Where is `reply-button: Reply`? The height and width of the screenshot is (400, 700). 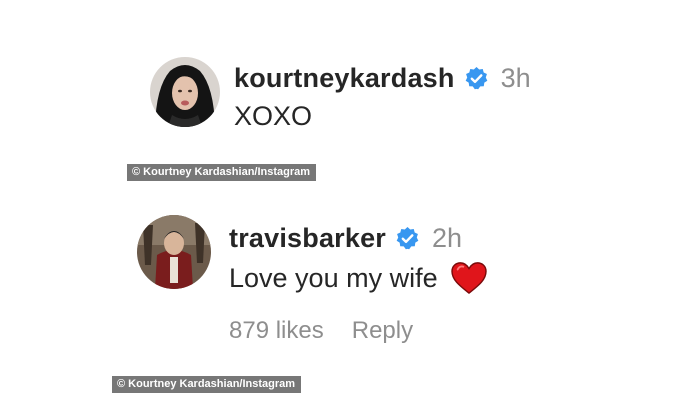 reply-button: Reply is located at coordinates (382, 331).